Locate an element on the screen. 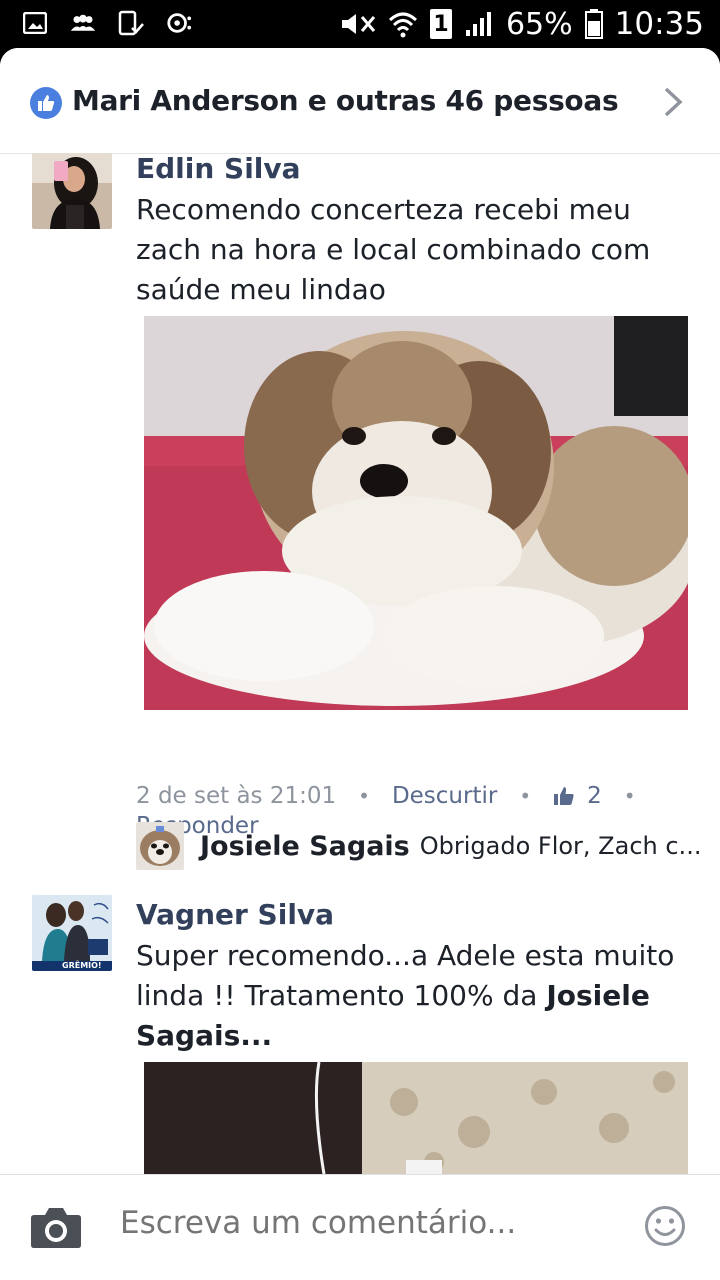  status-bar: 1 65% 10:35 is located at coordinates (360, 24).